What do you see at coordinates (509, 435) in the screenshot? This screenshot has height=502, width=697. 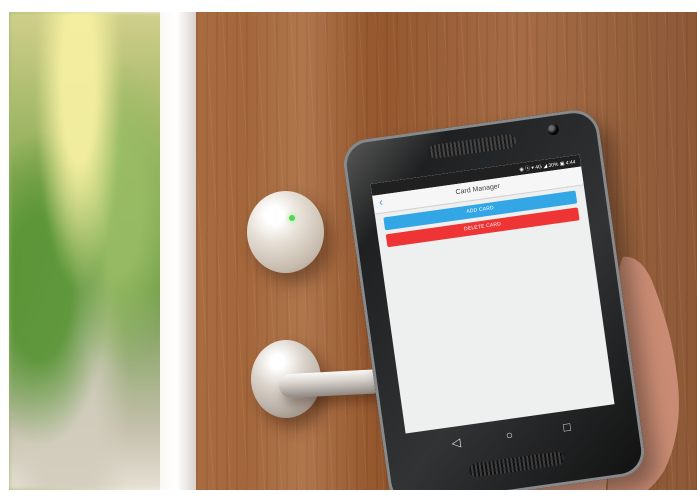 I see `home-icon: ○` at bounding box center [509, 435].